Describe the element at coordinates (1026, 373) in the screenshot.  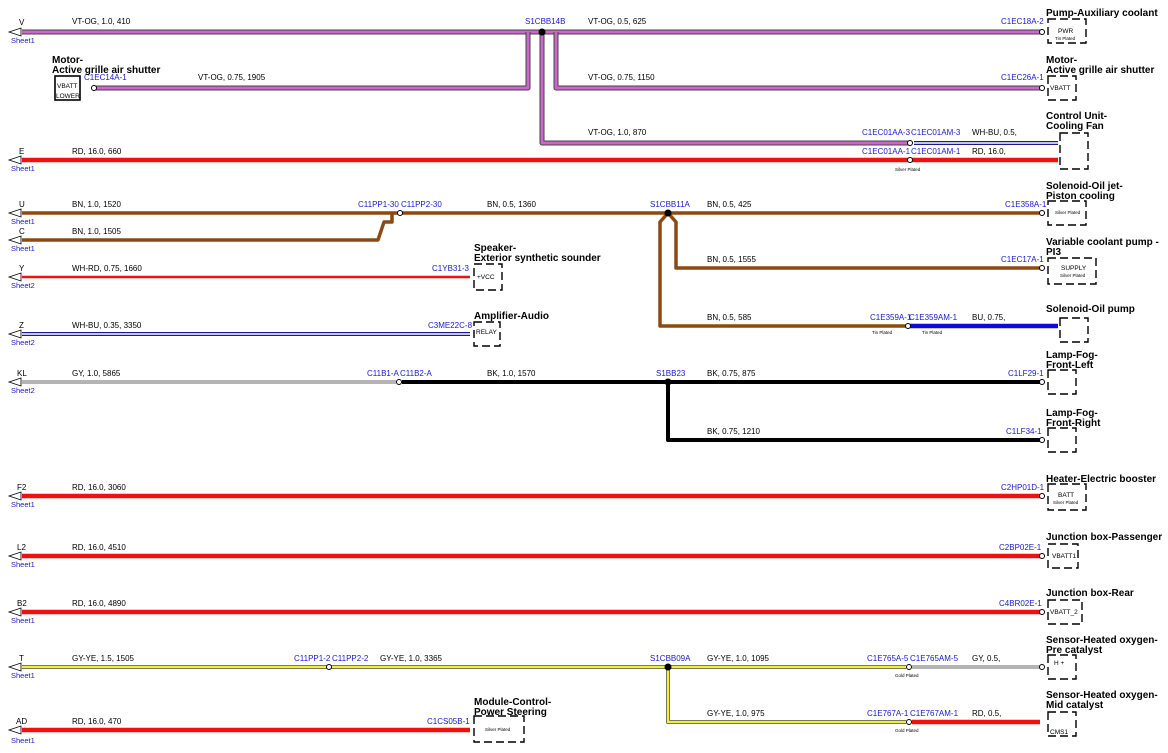
I see `connector-label: C1LF29-1` at that location.